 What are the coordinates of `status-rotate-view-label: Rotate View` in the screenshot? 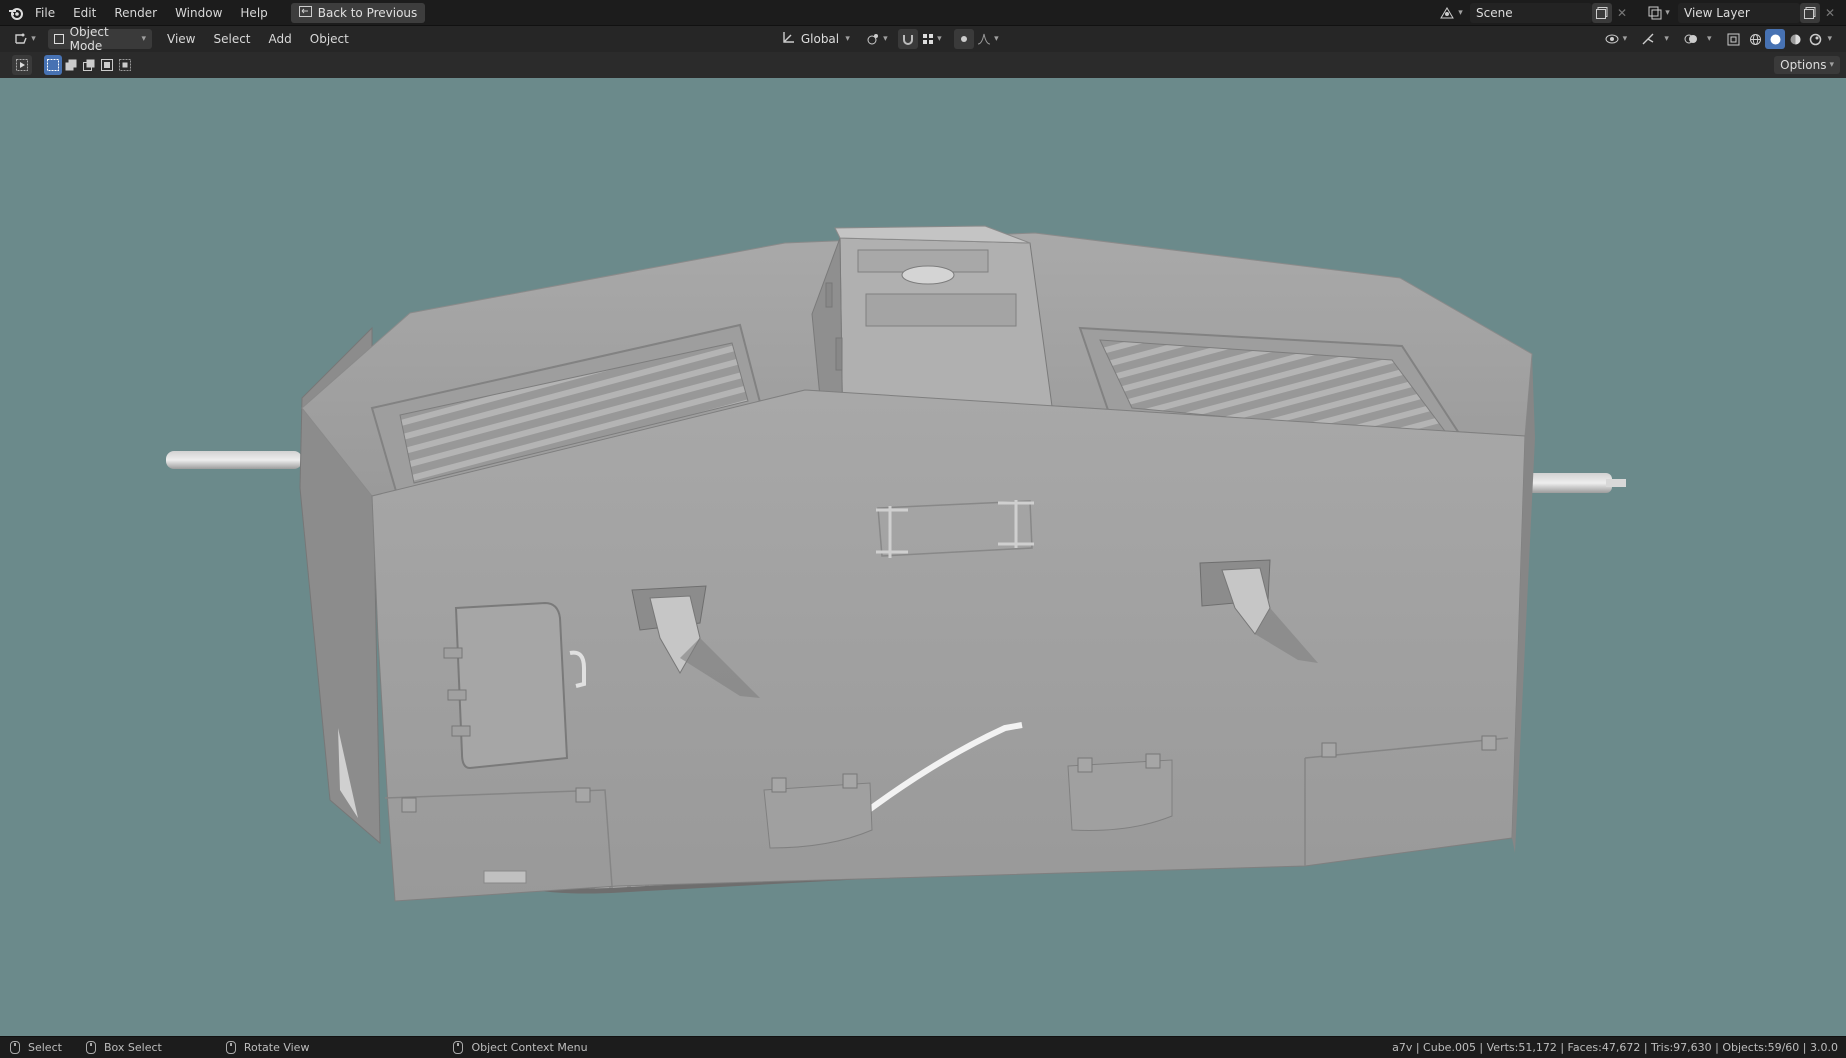 It's located at (276, 1047).